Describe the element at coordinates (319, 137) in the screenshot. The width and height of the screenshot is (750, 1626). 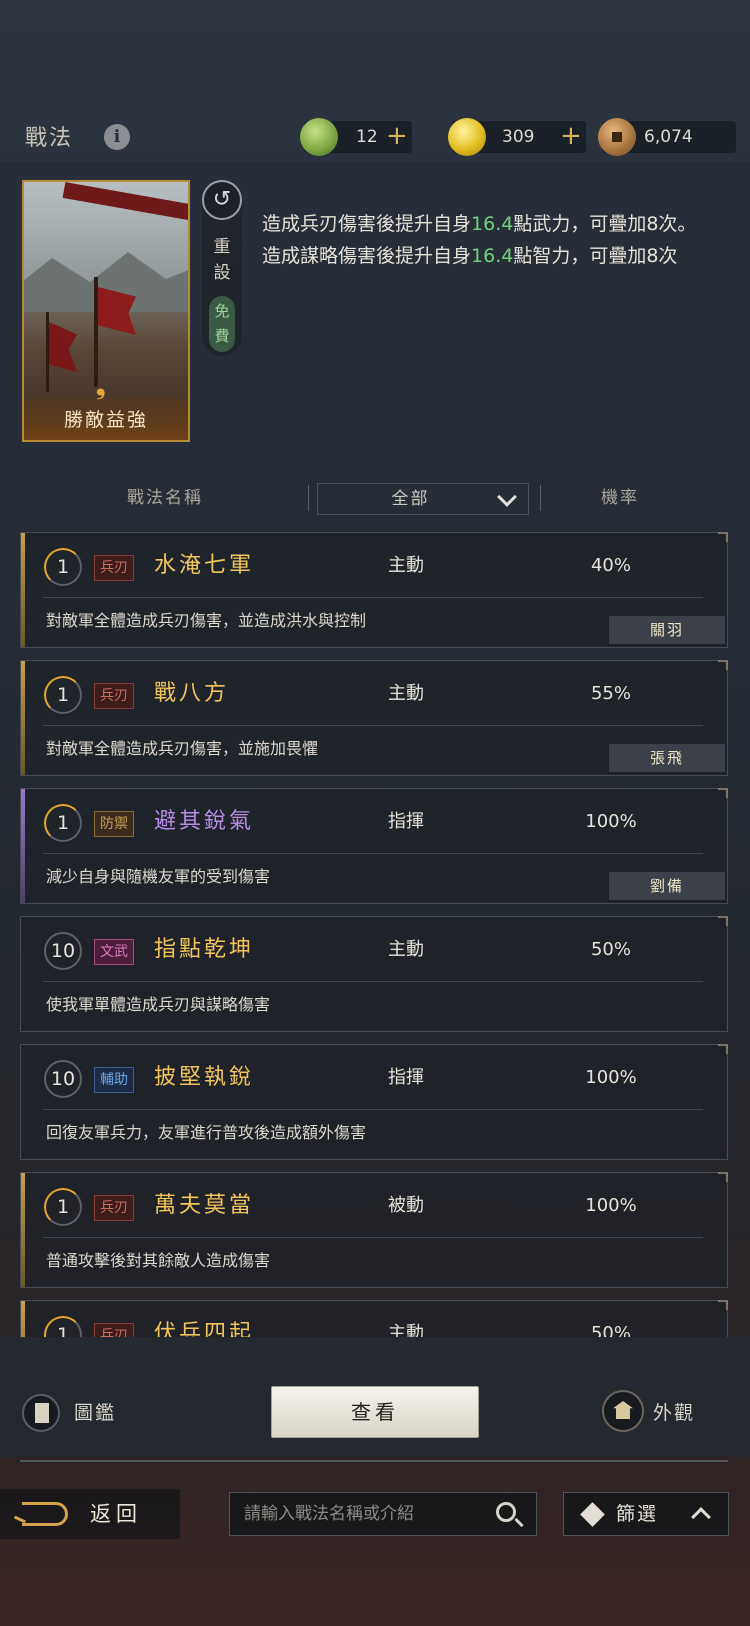
I see `jade-icon` at that location.